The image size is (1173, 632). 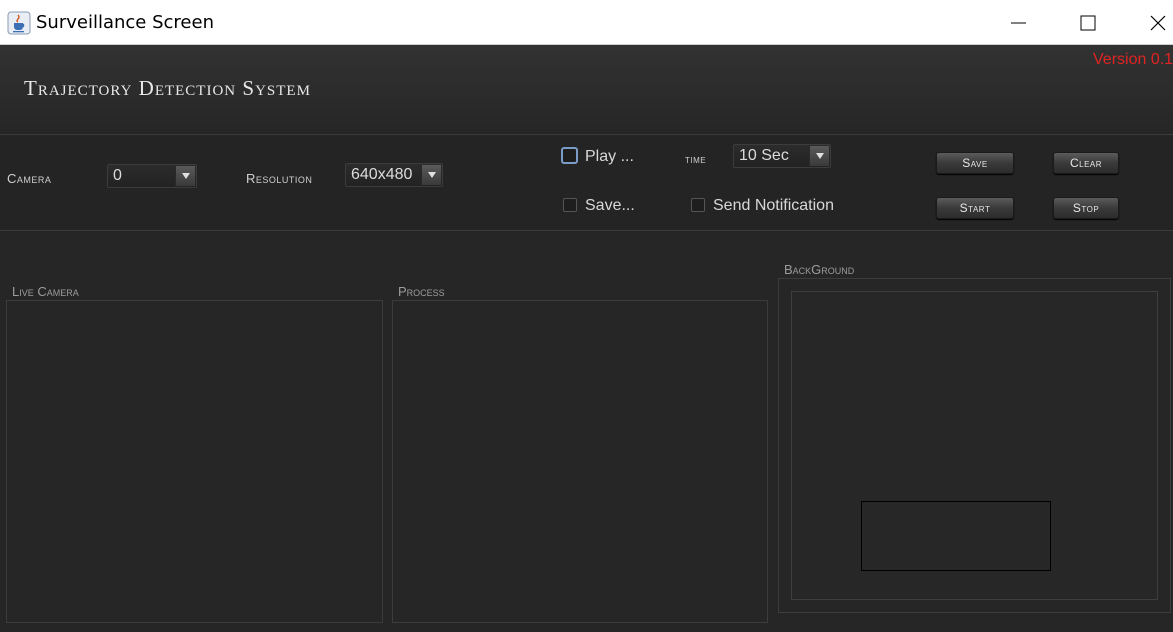 I want to click on close-icon, so click(x=1158, y=23).